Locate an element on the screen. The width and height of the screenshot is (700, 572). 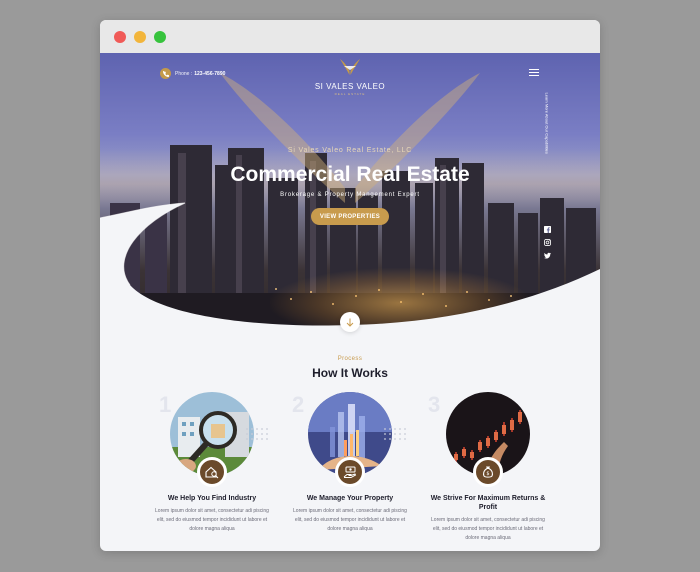
wings-logo-icon is located at coordinates (350, 67).